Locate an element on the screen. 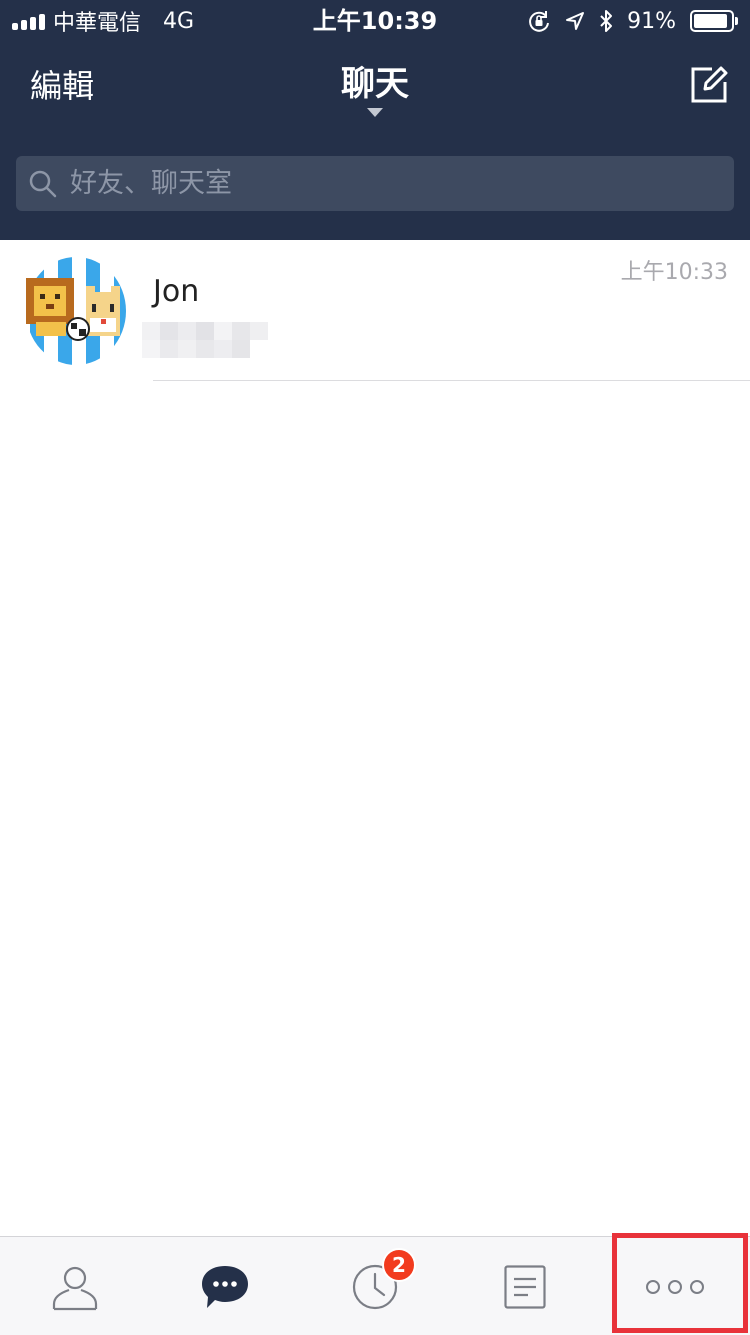  tab-friends is located at coordinates (75, 1286).